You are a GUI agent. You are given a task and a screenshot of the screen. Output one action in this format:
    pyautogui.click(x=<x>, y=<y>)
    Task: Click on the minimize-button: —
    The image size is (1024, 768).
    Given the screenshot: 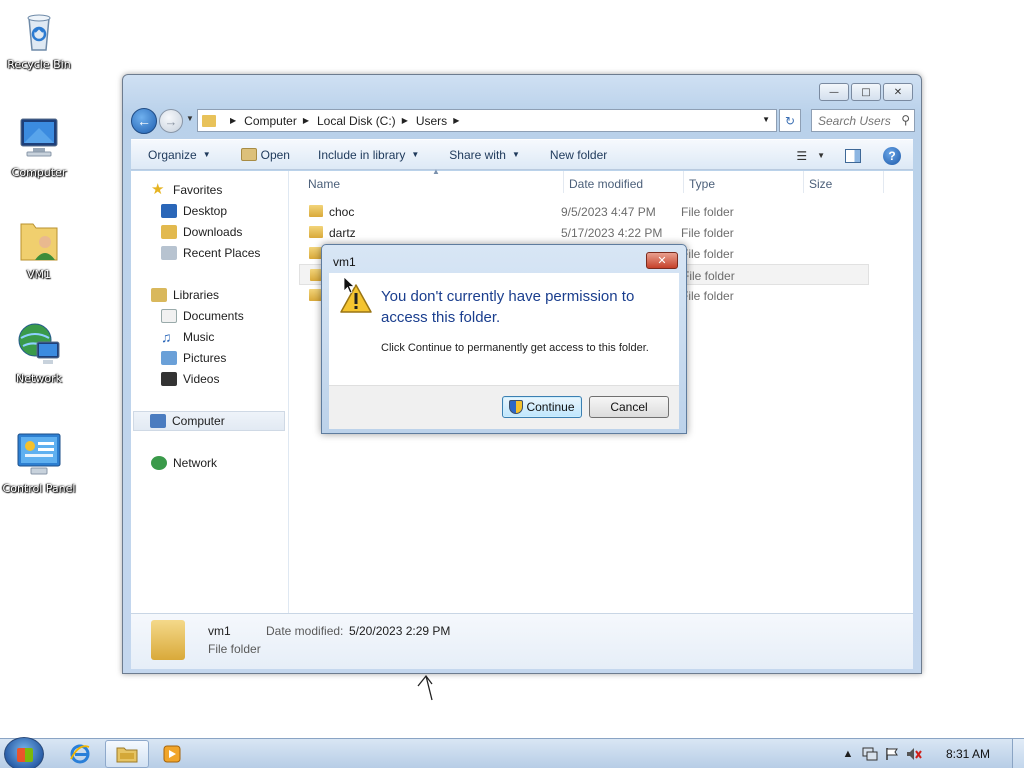 What is the action you would take?
    pyautogui.click(x=834, y=92)
    